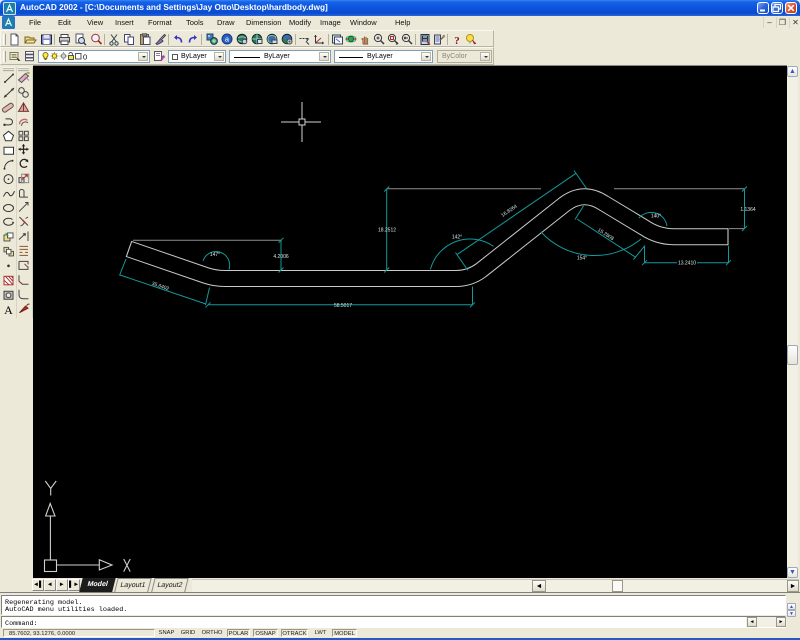 This screenshot has width=800, height=640. Describe the element at coordinates (160, 287) in the screenshot. I see `svg-text: 35.6402` at that location.